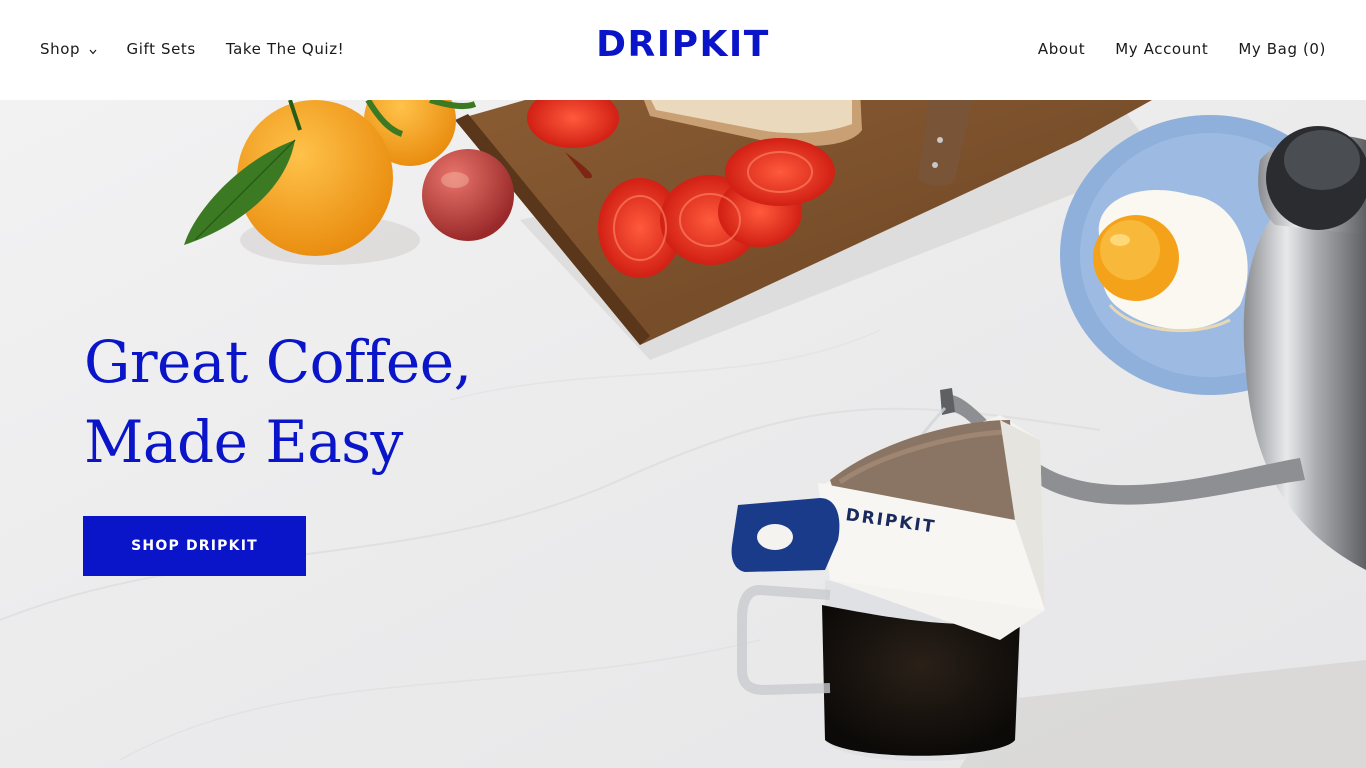 This screenshot has height=768, width=1366. What do you see at coordinates (278, 362) in the screenshot?
I see `hero-headline-line1: Great Coffee,` at bounding box center [278, 362].